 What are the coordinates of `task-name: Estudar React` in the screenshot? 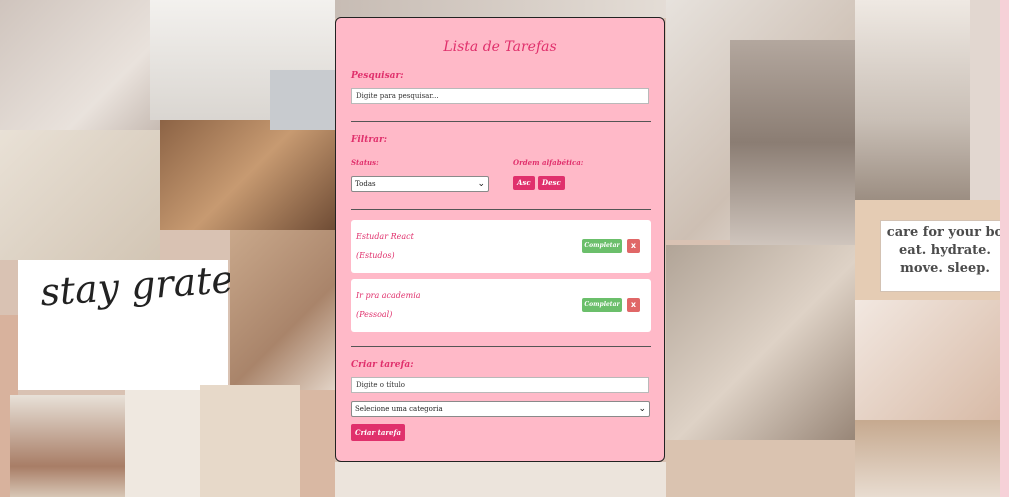 It's located at (385, 236).